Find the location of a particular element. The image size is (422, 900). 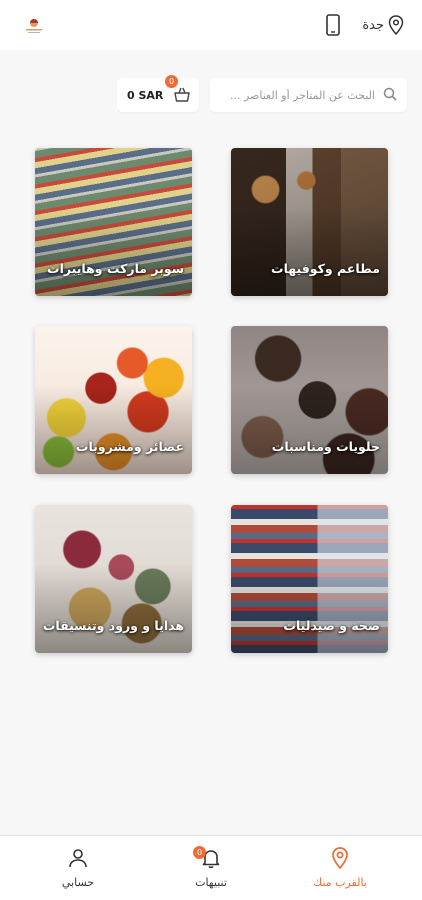

nav-label: تنبيهات is located at coordinates (211, 882).